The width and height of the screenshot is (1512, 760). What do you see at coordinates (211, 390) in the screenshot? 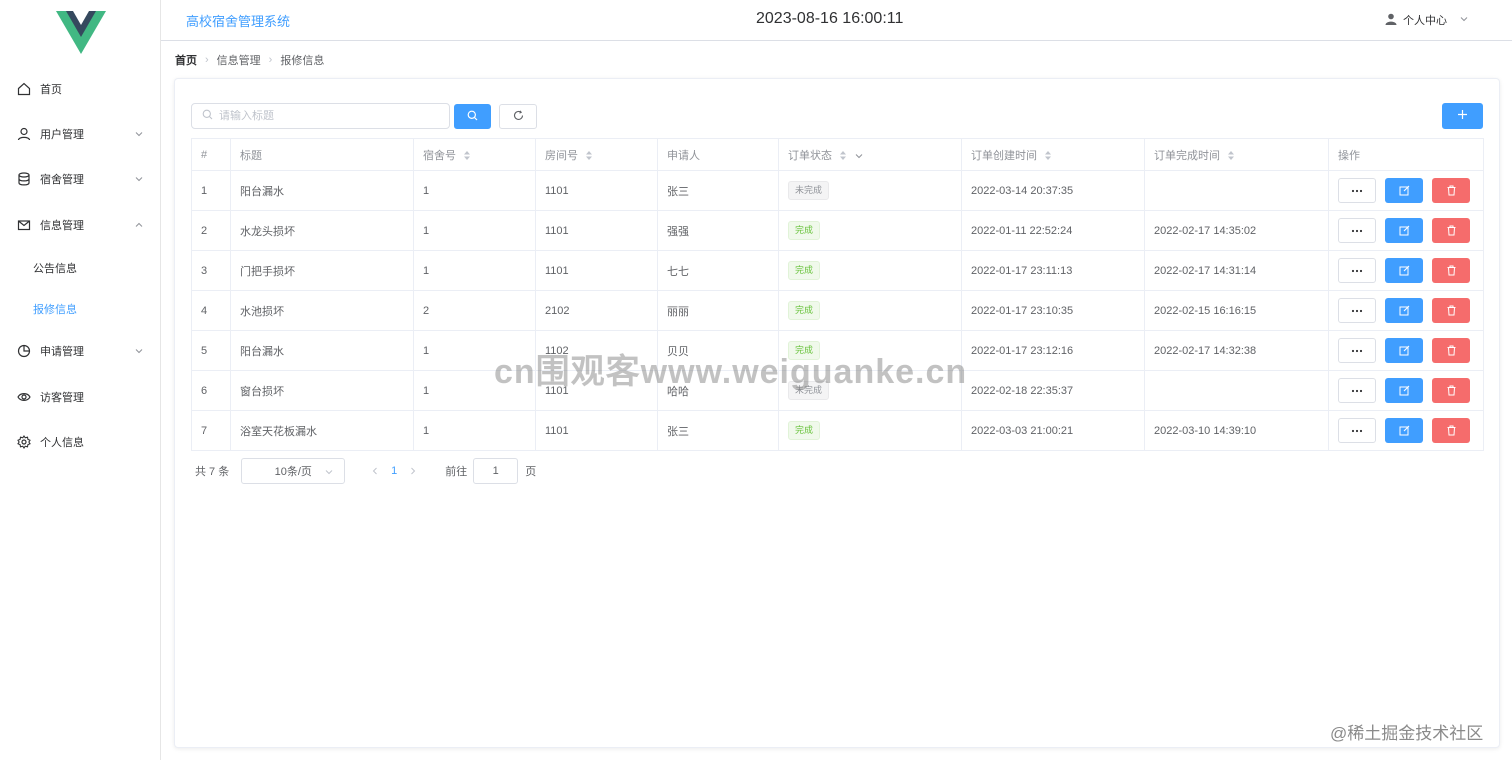
I see `cell-no: 6` at bounding box center [211, 390].